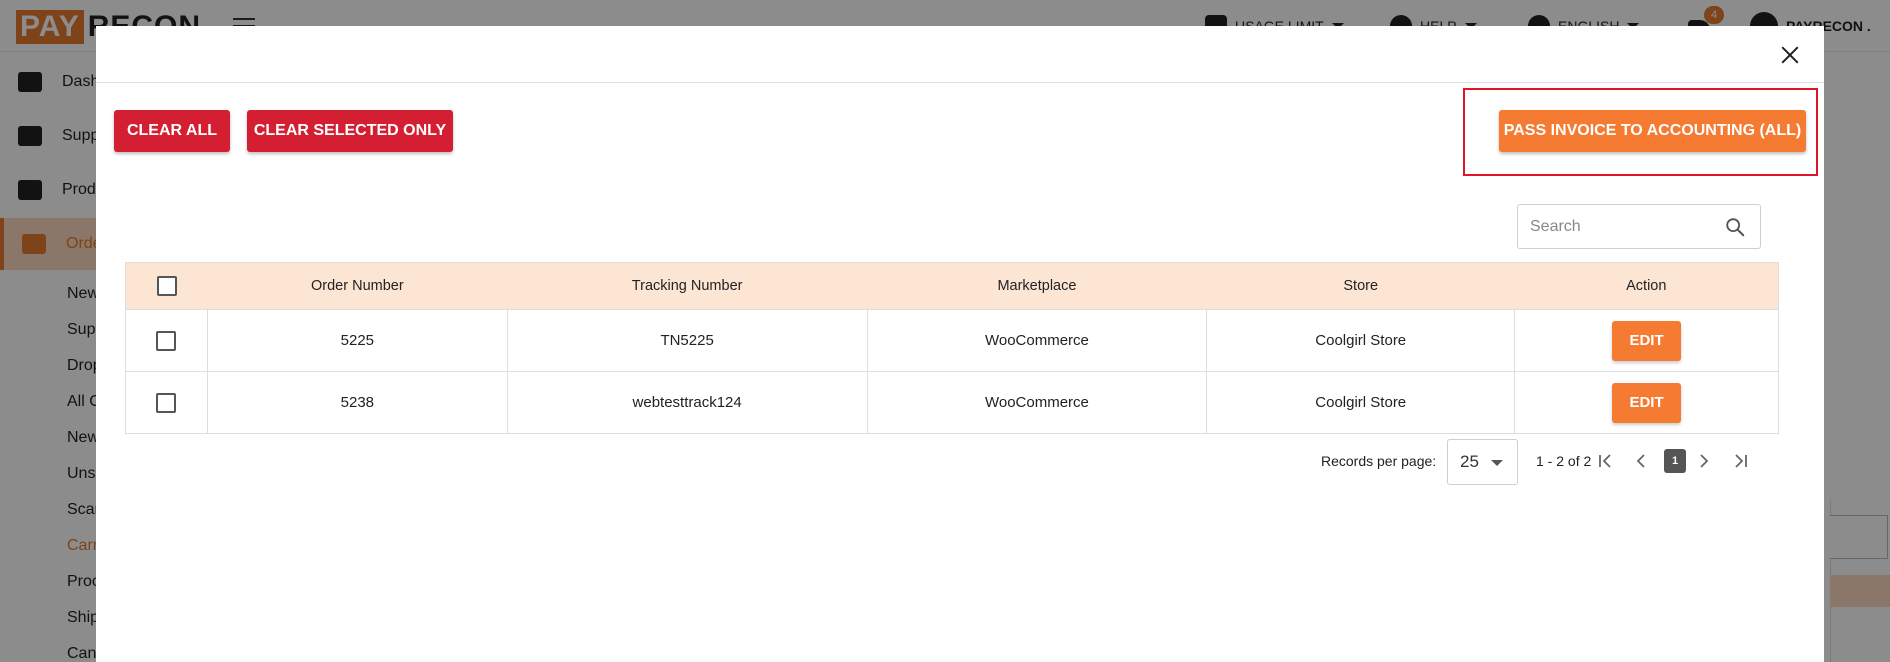 The height and width of the screenshot is (662, 1890). I want to click on order-number-cell: 5238, so click(357, 402).